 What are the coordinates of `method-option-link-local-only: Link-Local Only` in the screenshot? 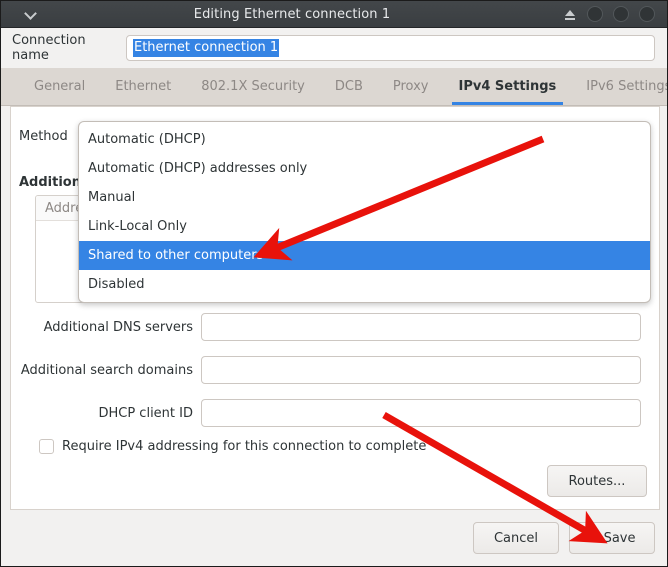 It's located at (364, 226).